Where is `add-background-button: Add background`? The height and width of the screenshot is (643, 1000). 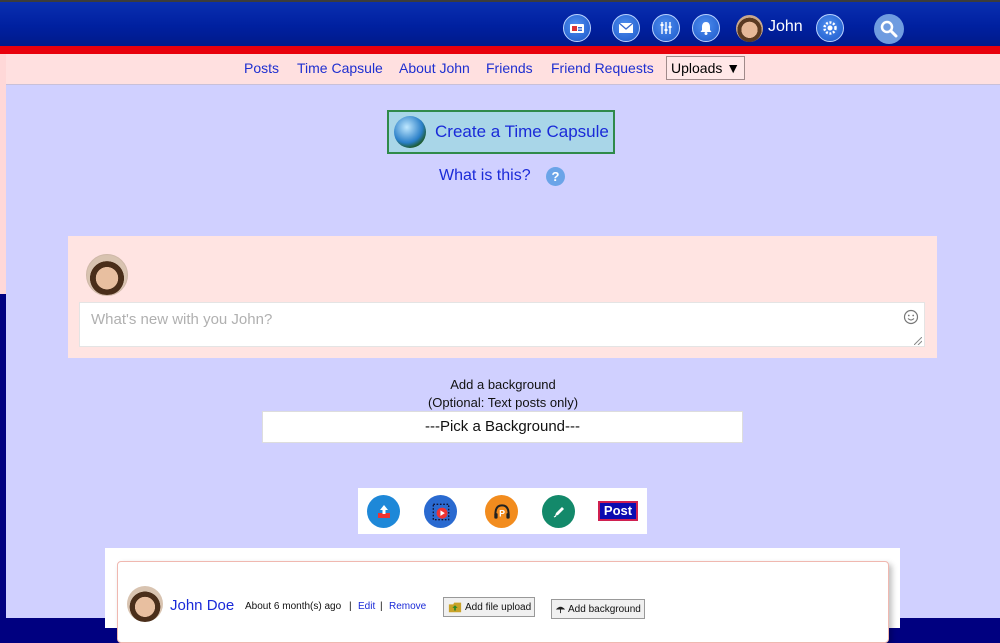
add-background-button: Add background is located at coordinates (598, 609).